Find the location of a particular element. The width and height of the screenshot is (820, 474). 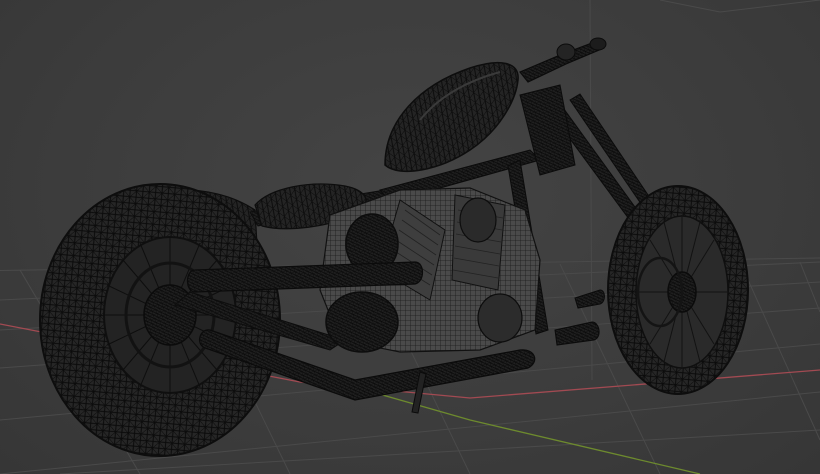

foot-peg-front is located at coordinates (577, 333).